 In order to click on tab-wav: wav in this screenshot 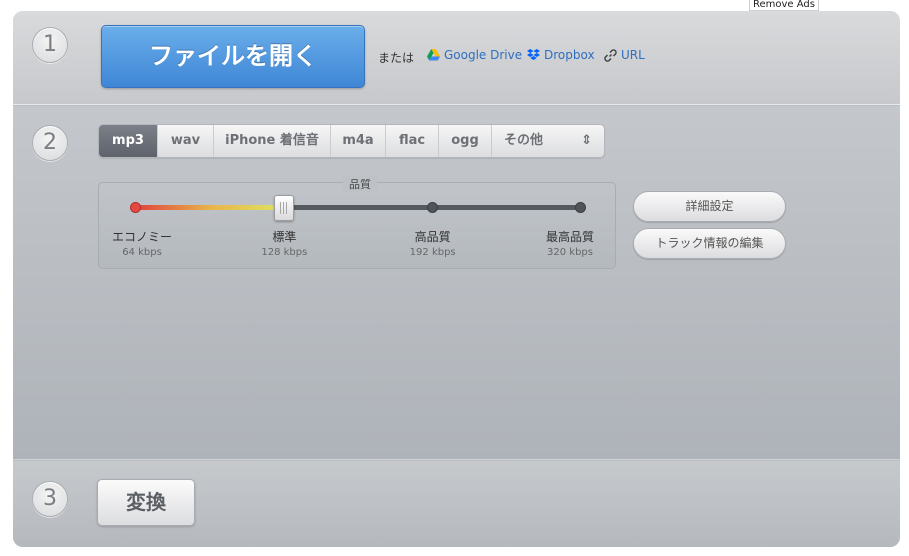, I will do `click(186, 141)`.